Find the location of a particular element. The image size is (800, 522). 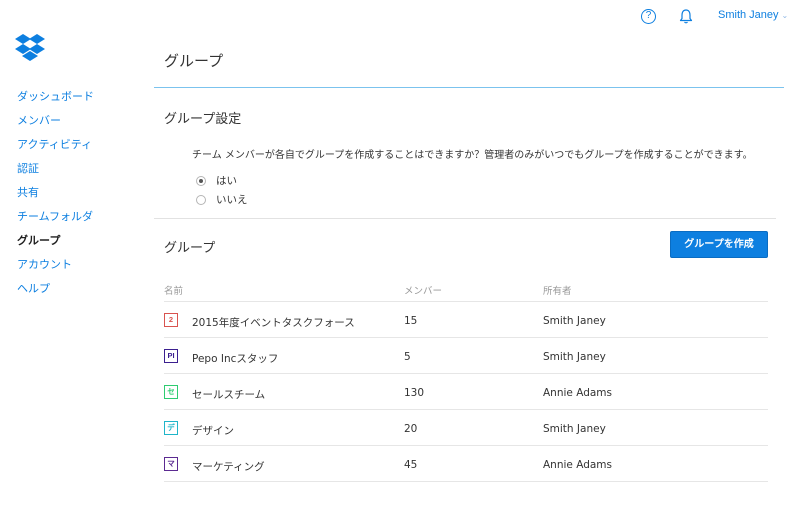

group-name: セールスチーム is located at coordinates (228, 394).